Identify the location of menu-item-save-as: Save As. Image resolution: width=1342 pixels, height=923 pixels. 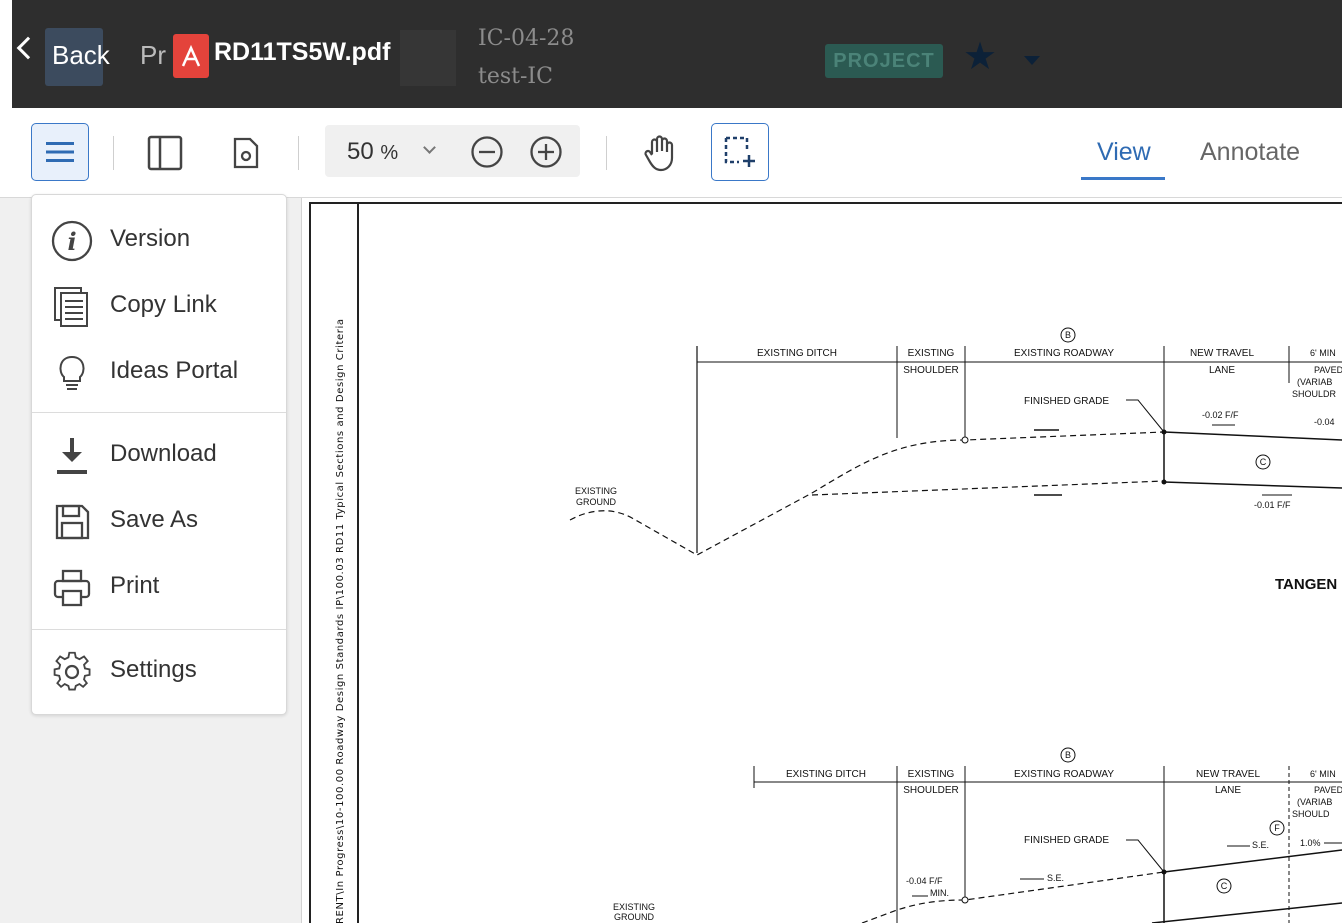
(159, 520).